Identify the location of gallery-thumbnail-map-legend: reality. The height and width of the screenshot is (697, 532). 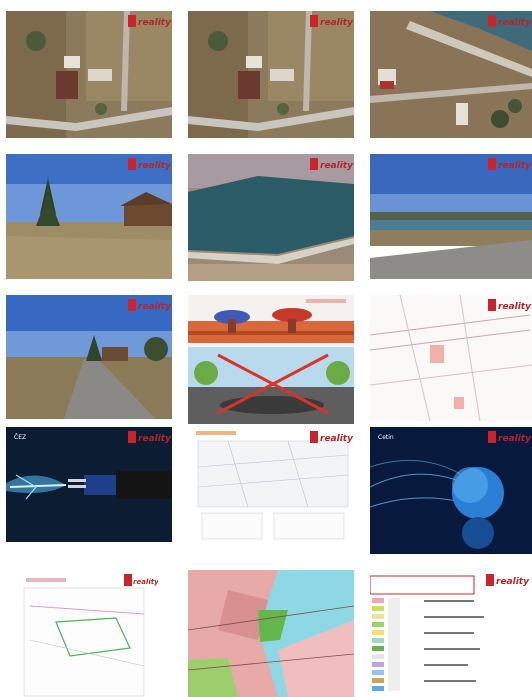
(451, 633).